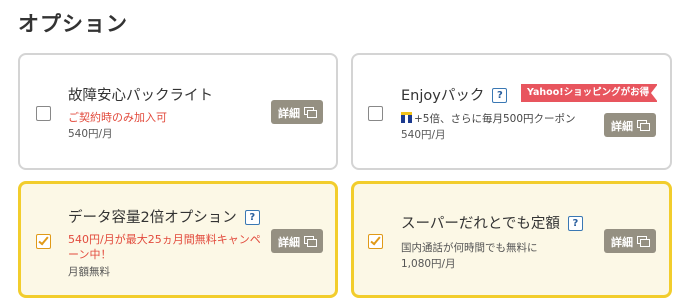 This screenshot has height=305, width=680. Describe the element at coordinates (480, 224) in the screenshot. I see `option-name: スーパーだれとでも定額` at that location.